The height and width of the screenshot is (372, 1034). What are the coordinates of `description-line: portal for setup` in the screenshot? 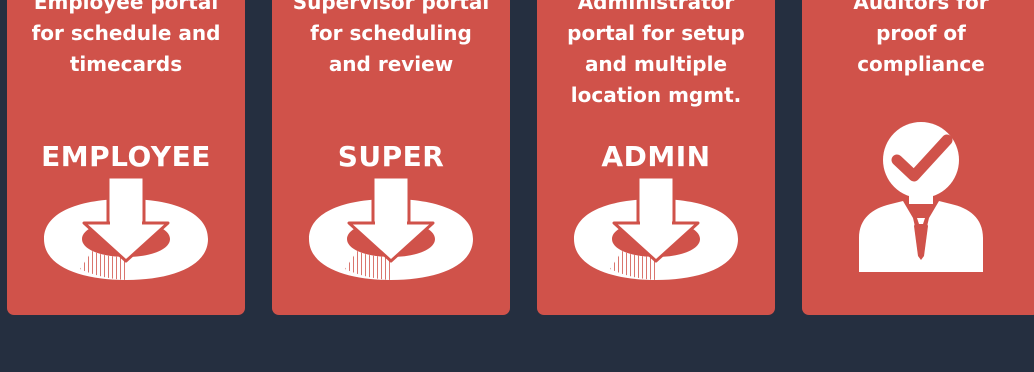 It's located at (656, 33).